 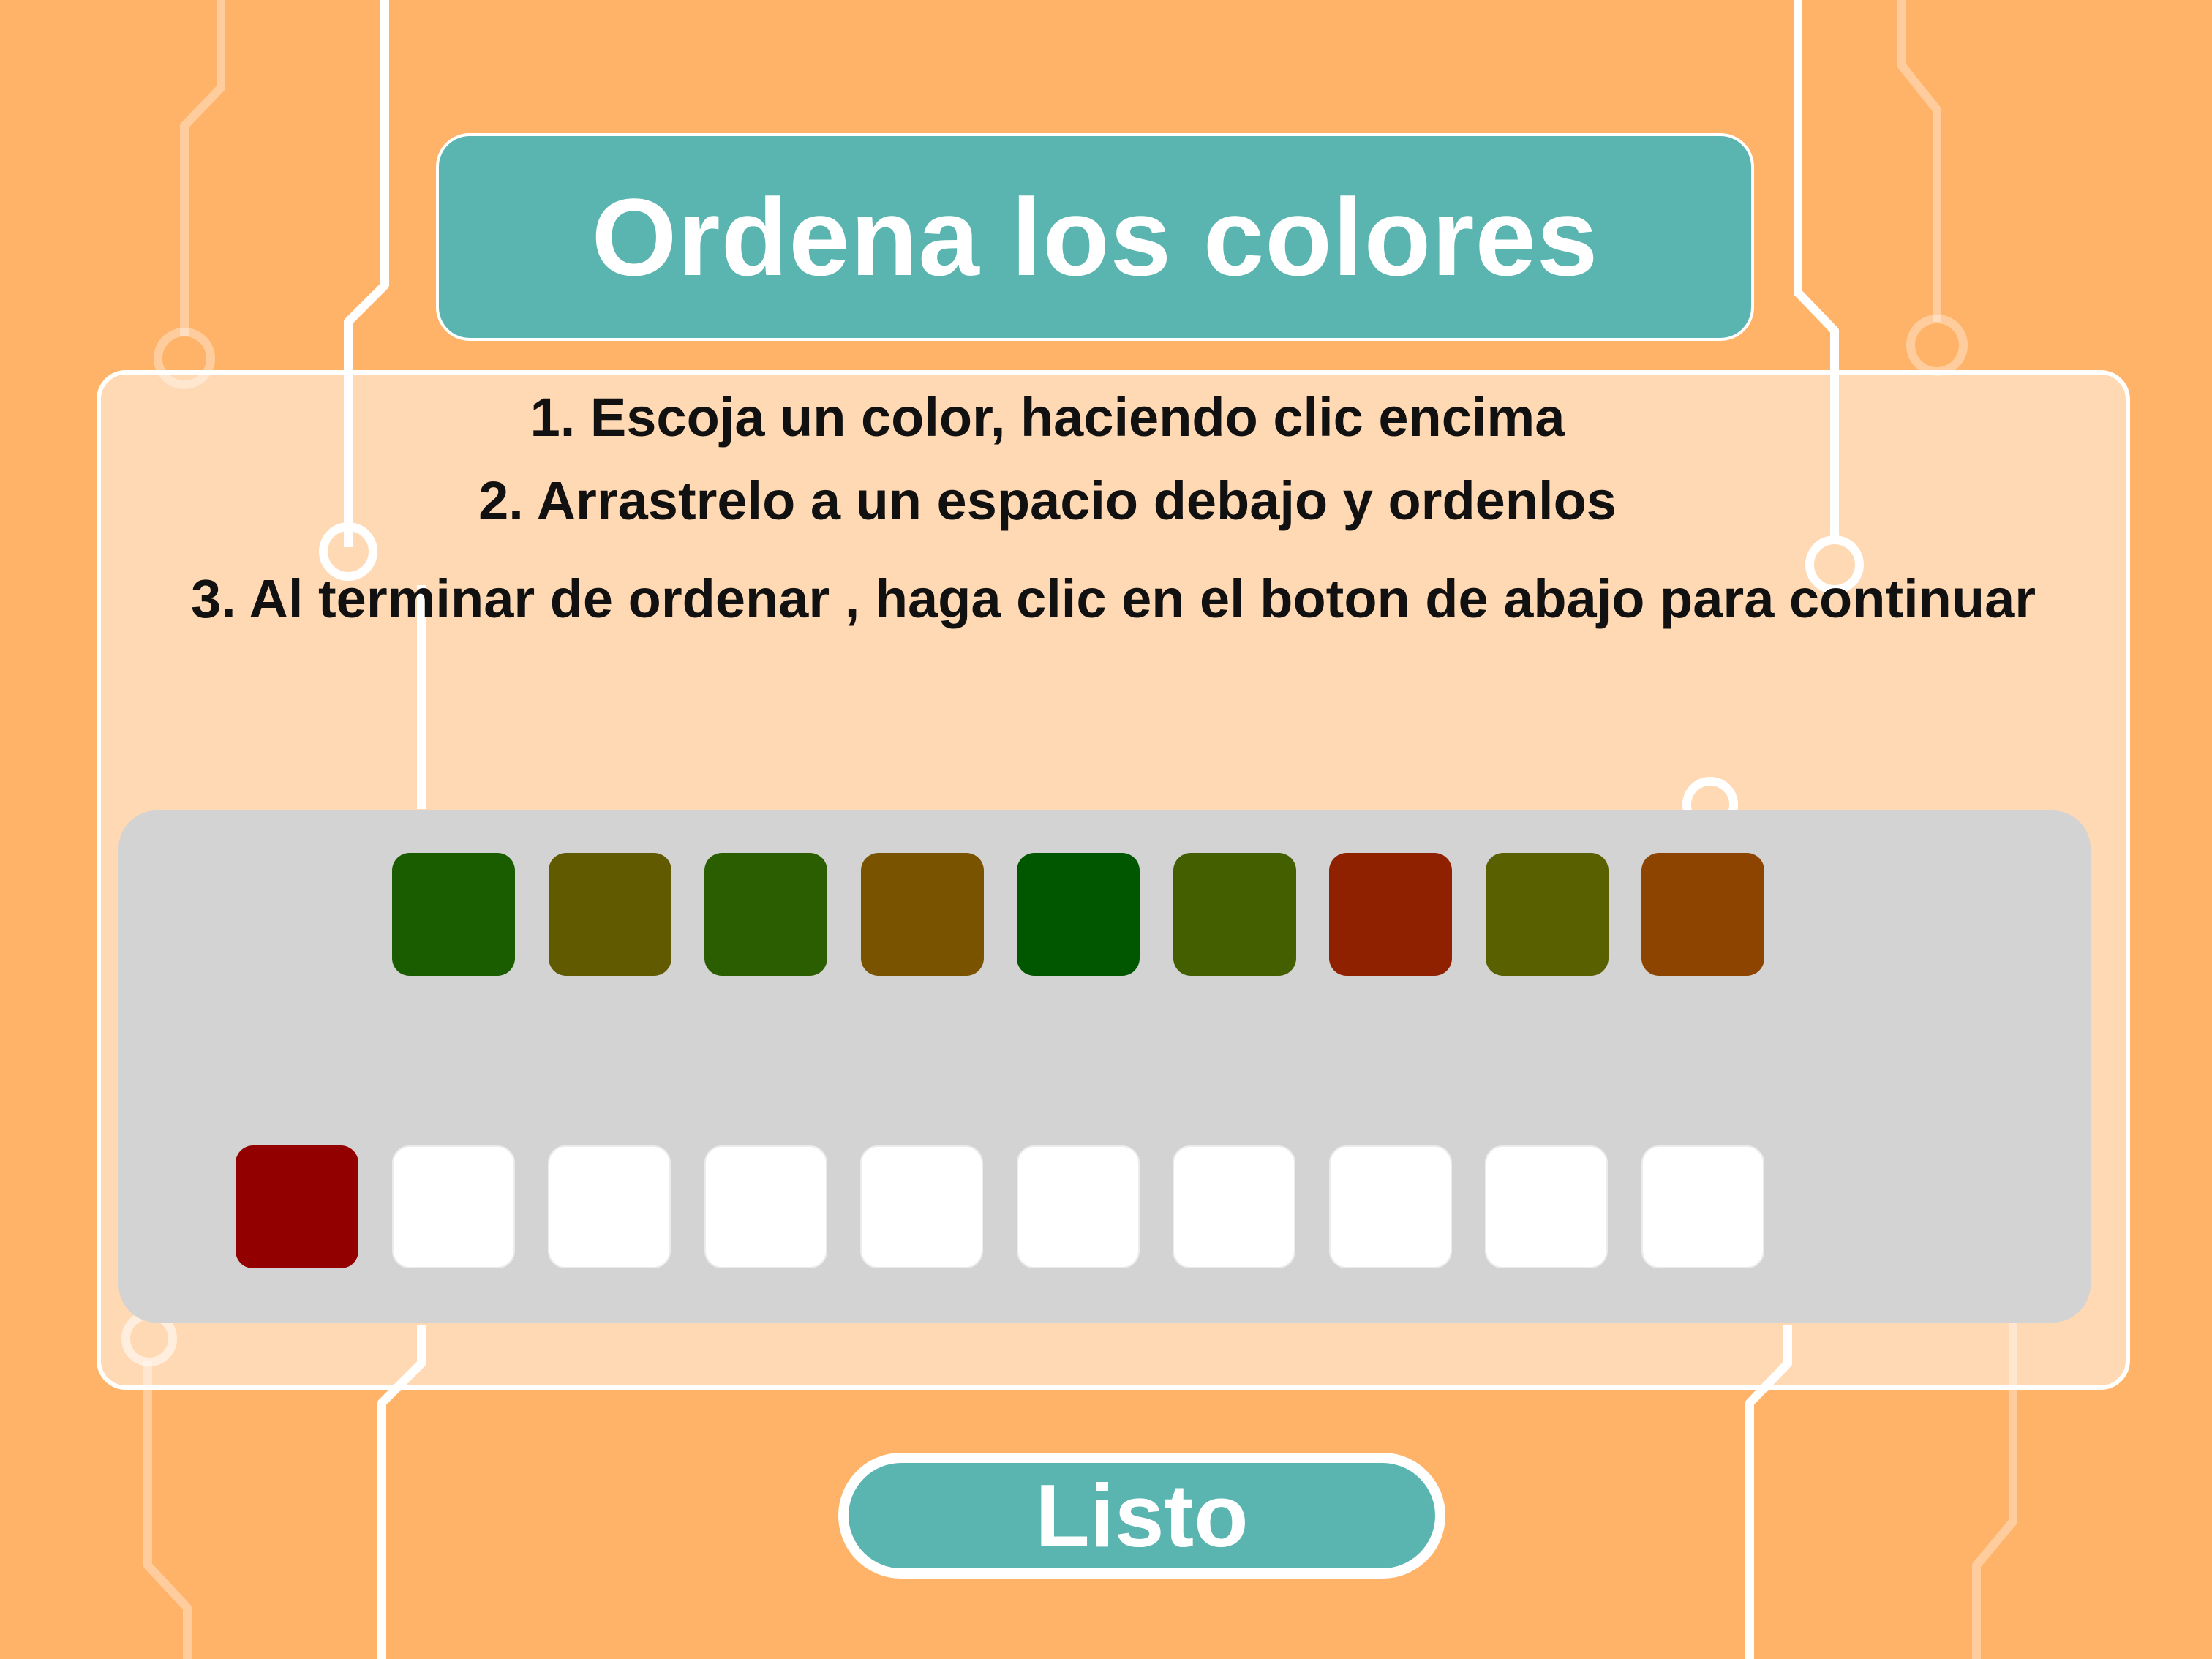 I want to click on placed-color-tile, so click(x=297, y=1207).